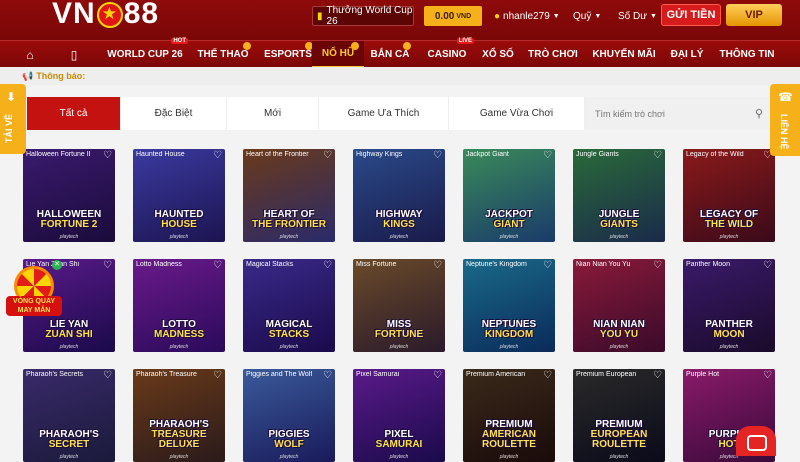 This screenshot has height=462, width=800. Describe the element at coordinates (509, 439) in the screenshot. I see `game-art-line-2: AMERICAN ROULETTE` at that location.